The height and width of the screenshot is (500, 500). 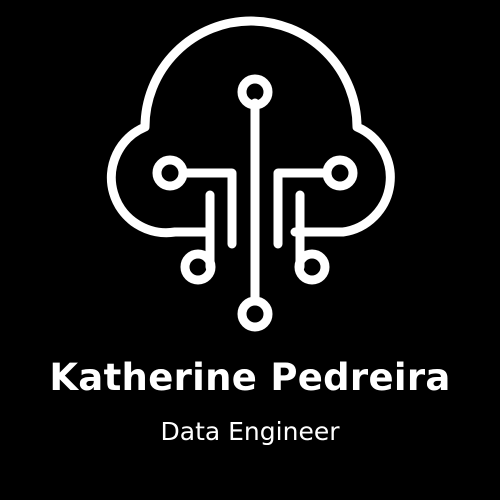 What do you see at coordinates (255, 92) in the screenshot?
I see `circuit-node-top` at bounding box center [255, 92].